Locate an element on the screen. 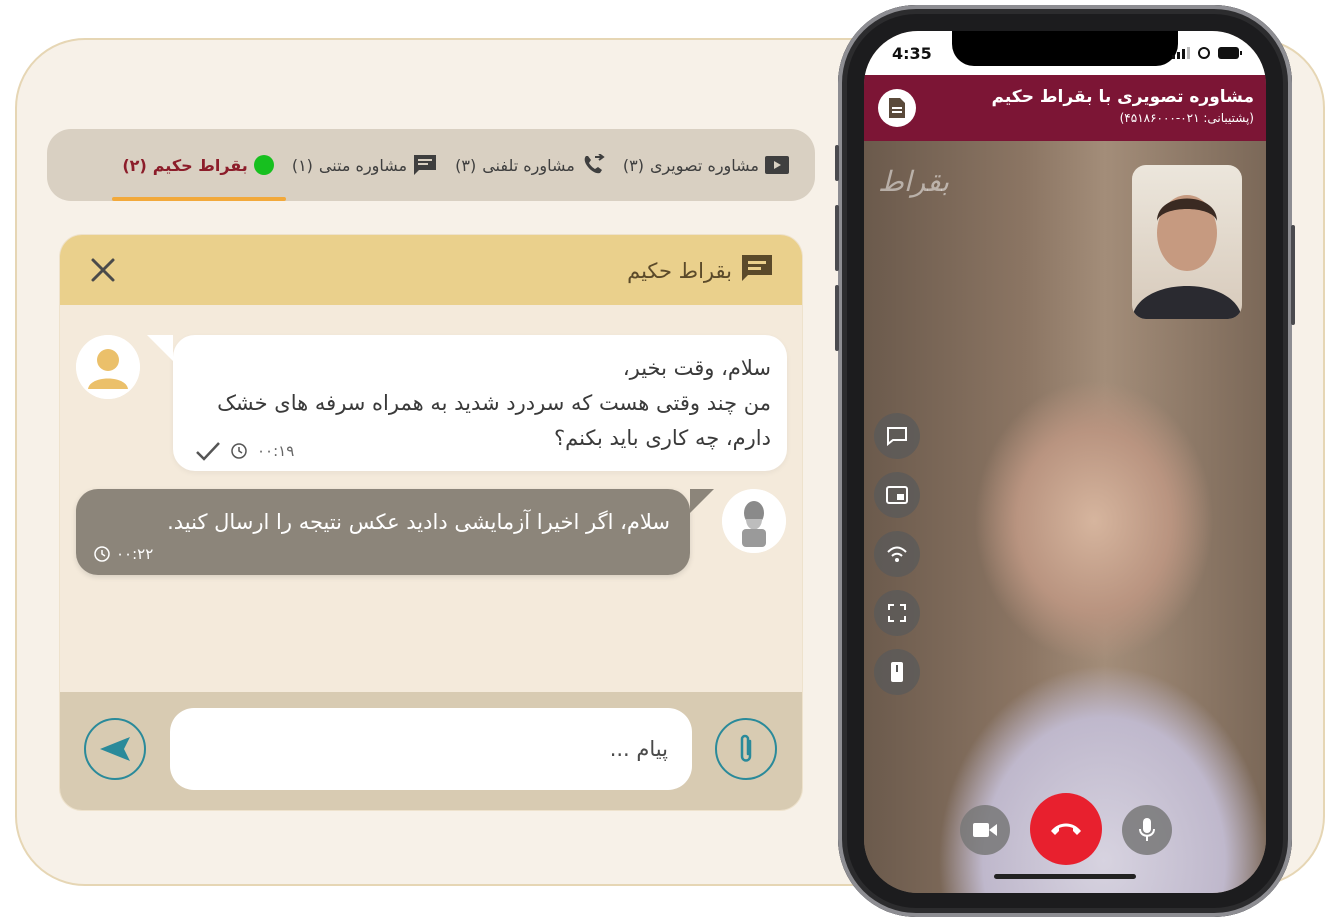 The height and width of the screenshot is (921, 1337). mobile-device-icon is located at coordinates (897, 672).